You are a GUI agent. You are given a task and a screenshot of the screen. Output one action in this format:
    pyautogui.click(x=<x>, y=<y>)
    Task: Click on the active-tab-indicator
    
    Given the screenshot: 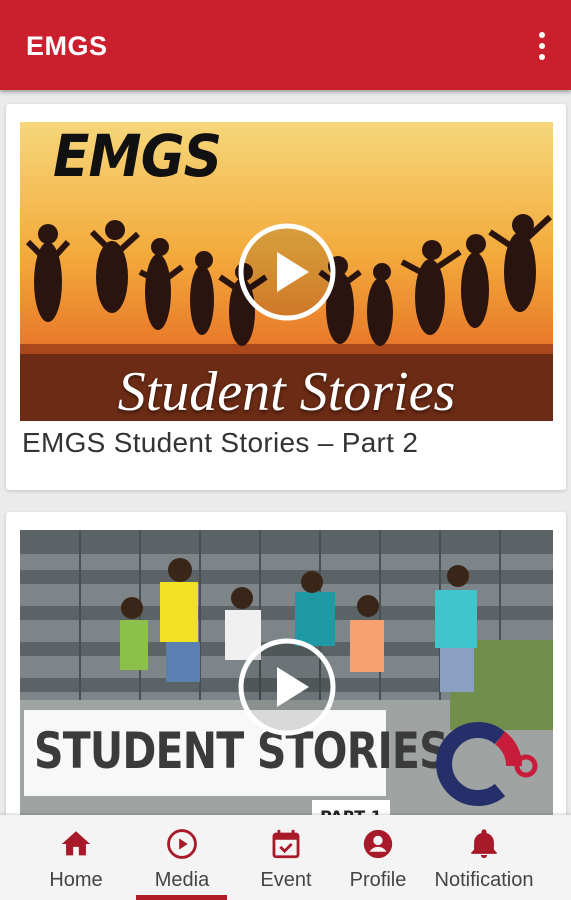 What is the action you would take?
    pyautogui.click(x=181, y=897)
    